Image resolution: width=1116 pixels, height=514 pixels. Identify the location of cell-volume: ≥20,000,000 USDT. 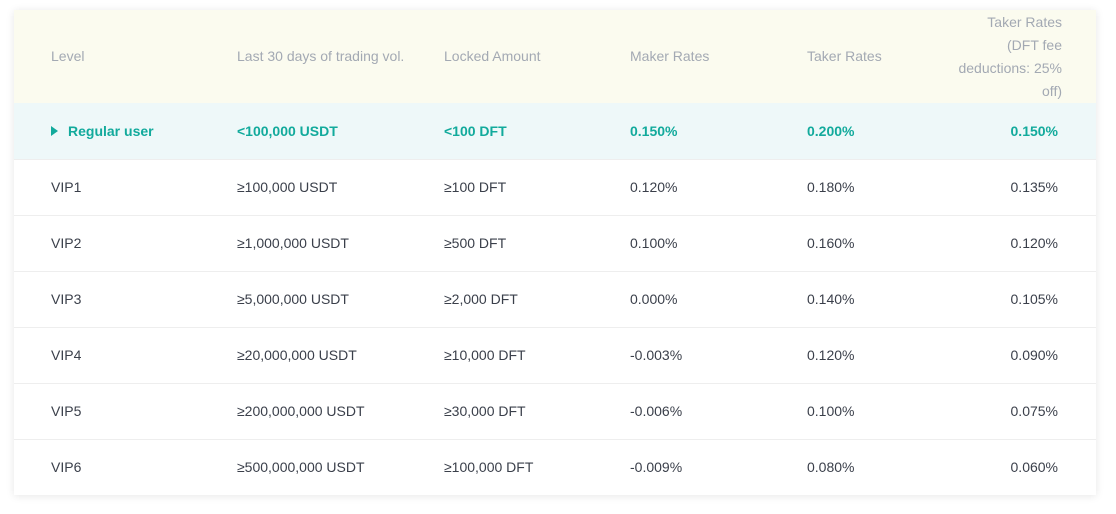
(297, 355).